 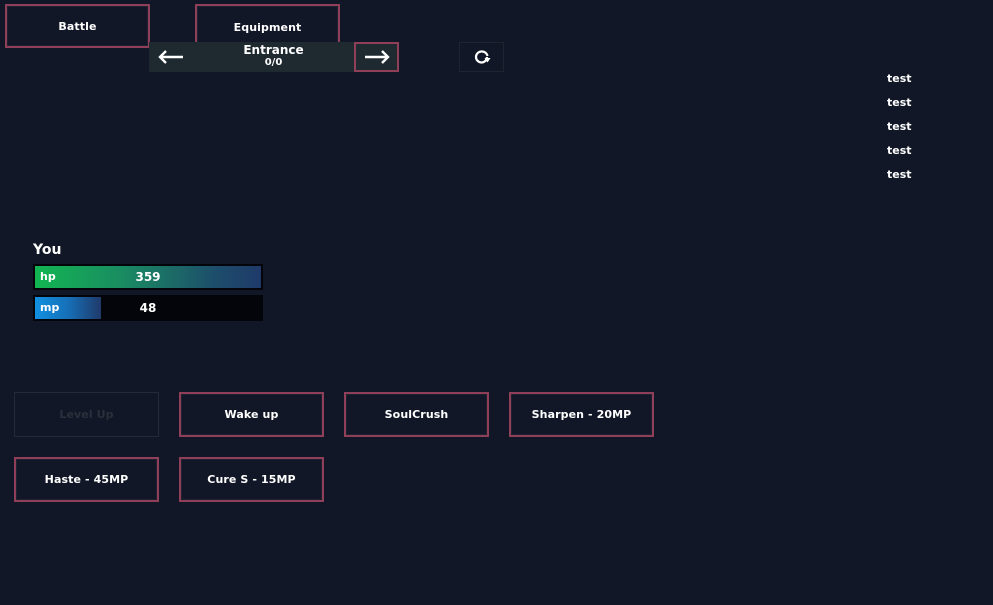 I want to click on battle-log: test test test test test, so click(x=927, y=127).